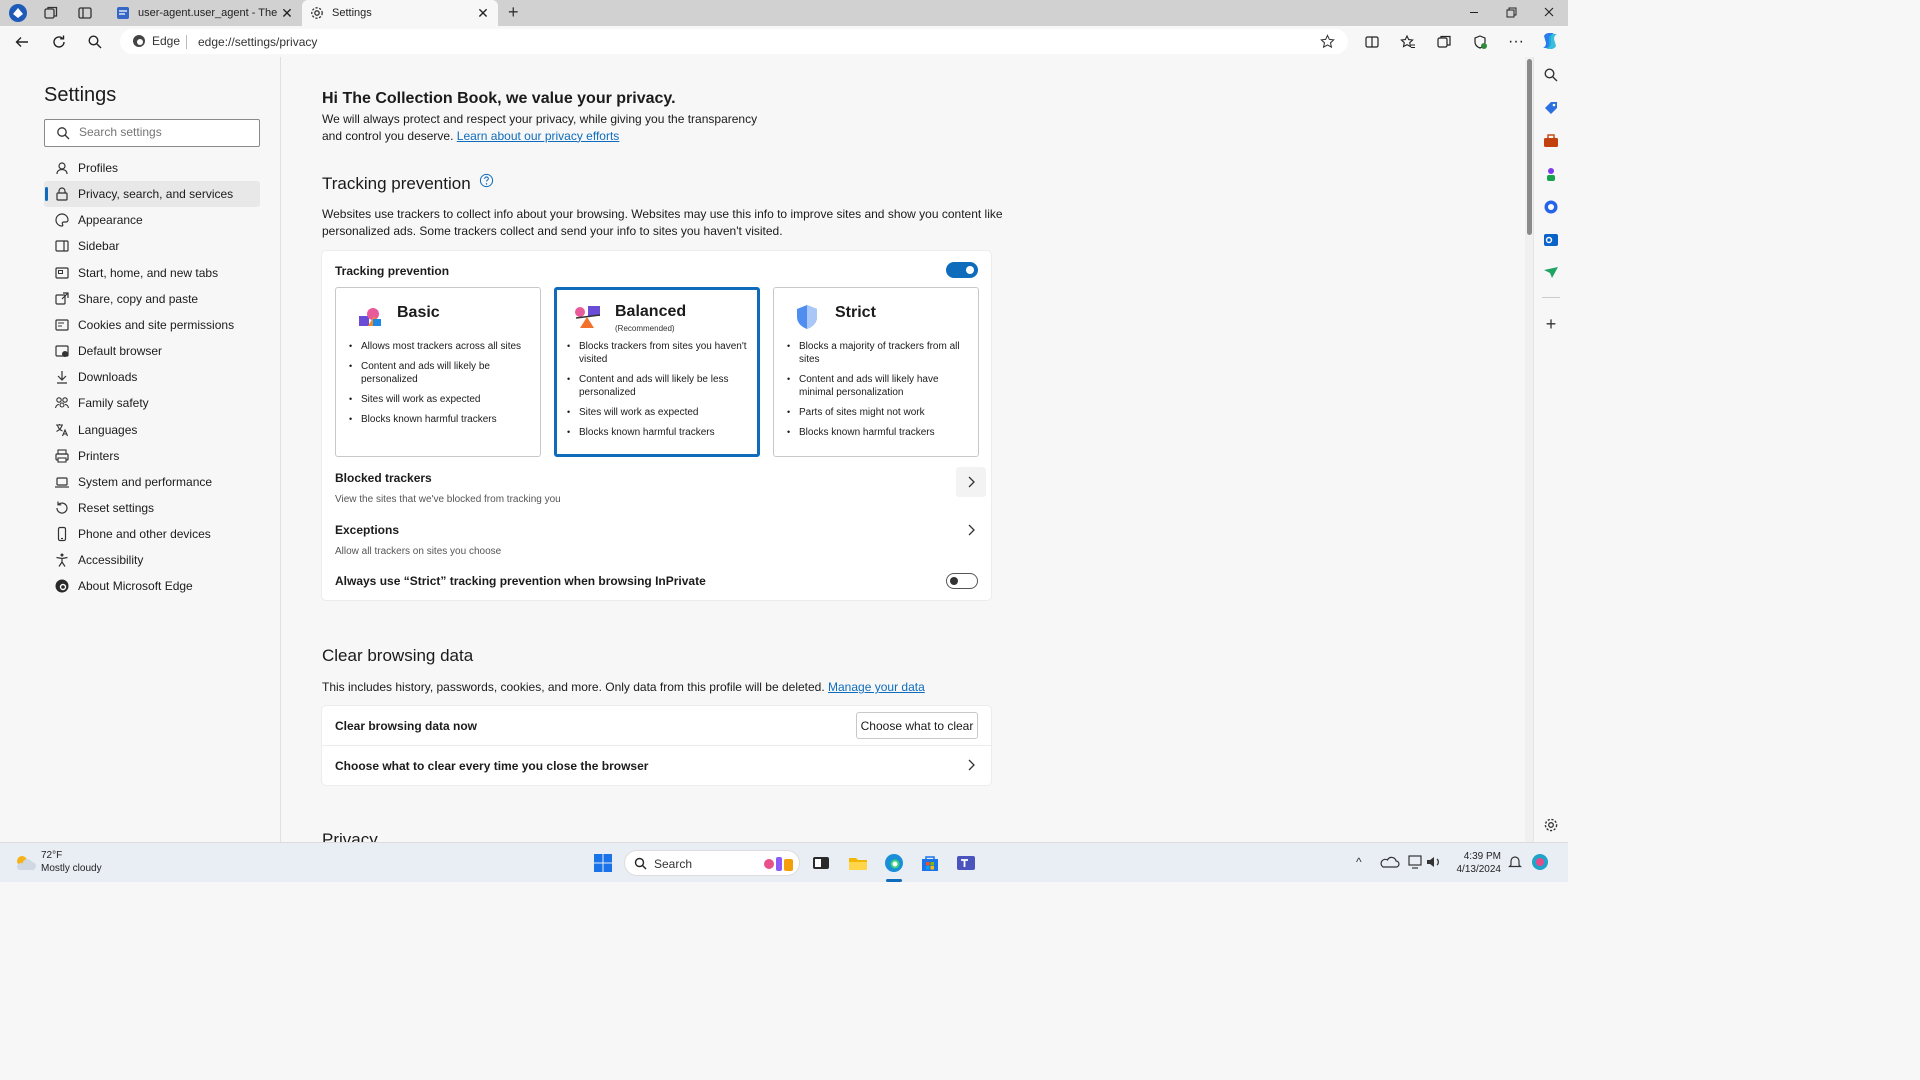 This screenshot has width=1920, height=1080. Describe the element at coordinates (1529, 449) in the screenshot. I see `scrollbar` at that location.